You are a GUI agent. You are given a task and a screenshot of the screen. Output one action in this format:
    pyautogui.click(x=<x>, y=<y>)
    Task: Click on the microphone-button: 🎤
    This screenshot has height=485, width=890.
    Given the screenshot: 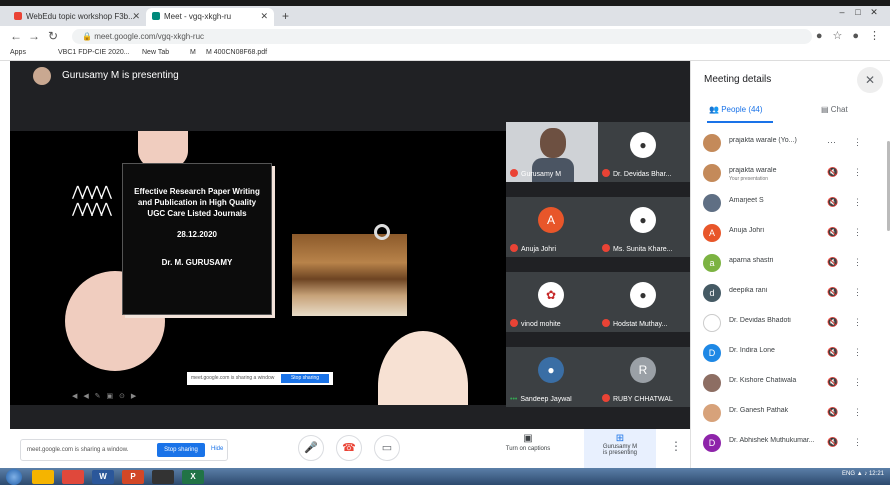 What is the action you would take?
    pyautogui.click(x=311, y=448)
    